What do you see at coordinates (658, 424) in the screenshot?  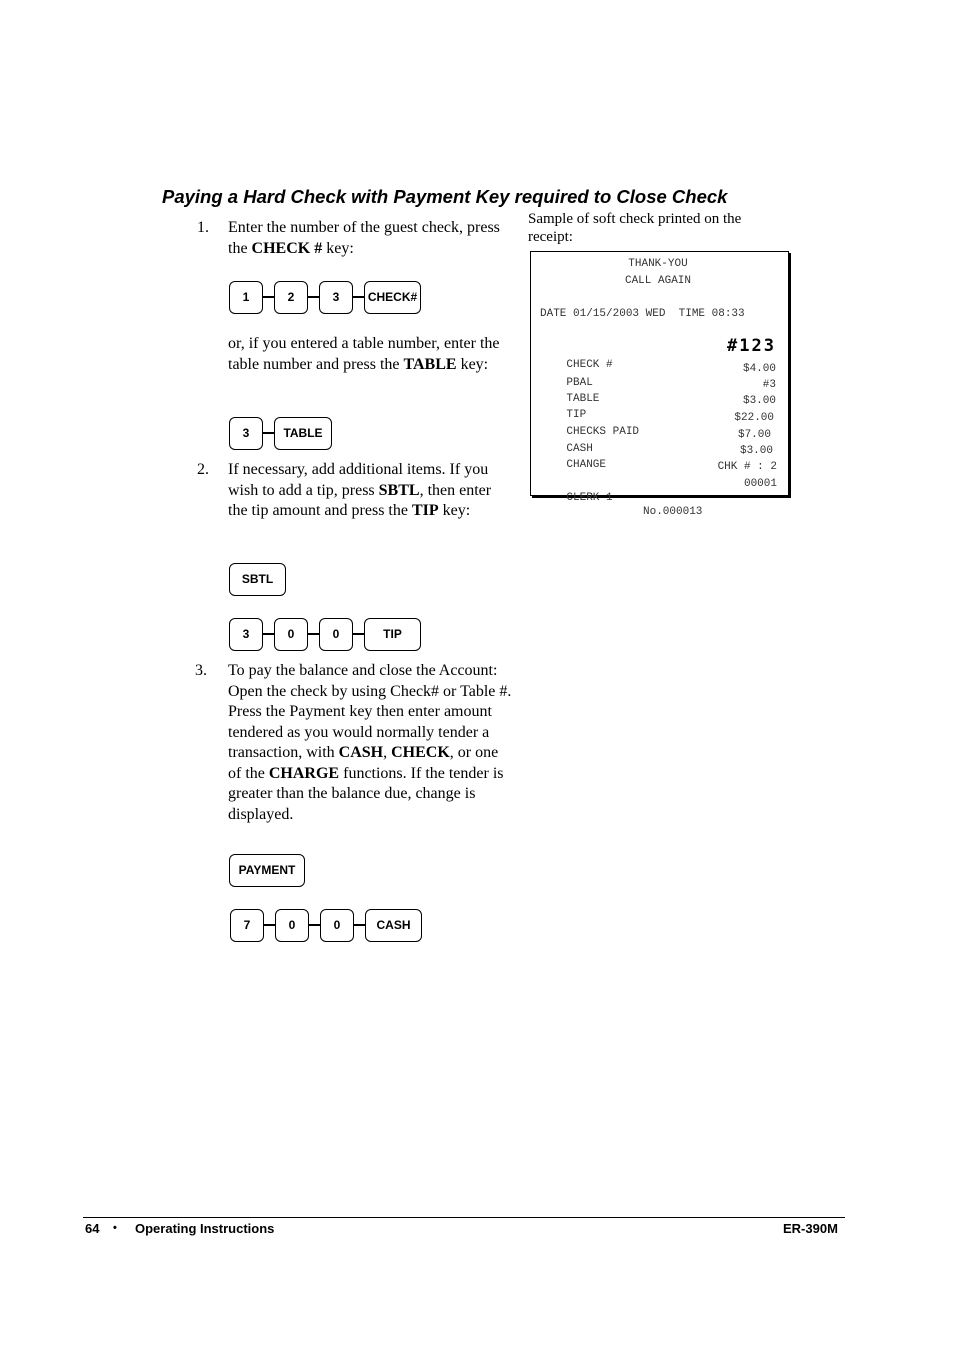 I see `receipt-line: CHECKS PAID $22.00` at bounding box center [658, 424].